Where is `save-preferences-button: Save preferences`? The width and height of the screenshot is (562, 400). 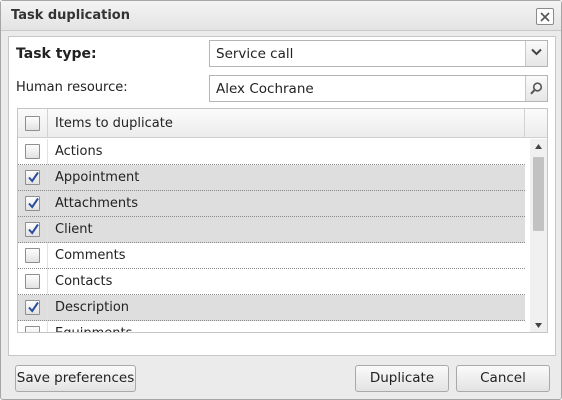
save-preferences-button: Save preferences is located at coordinates (75, 378).